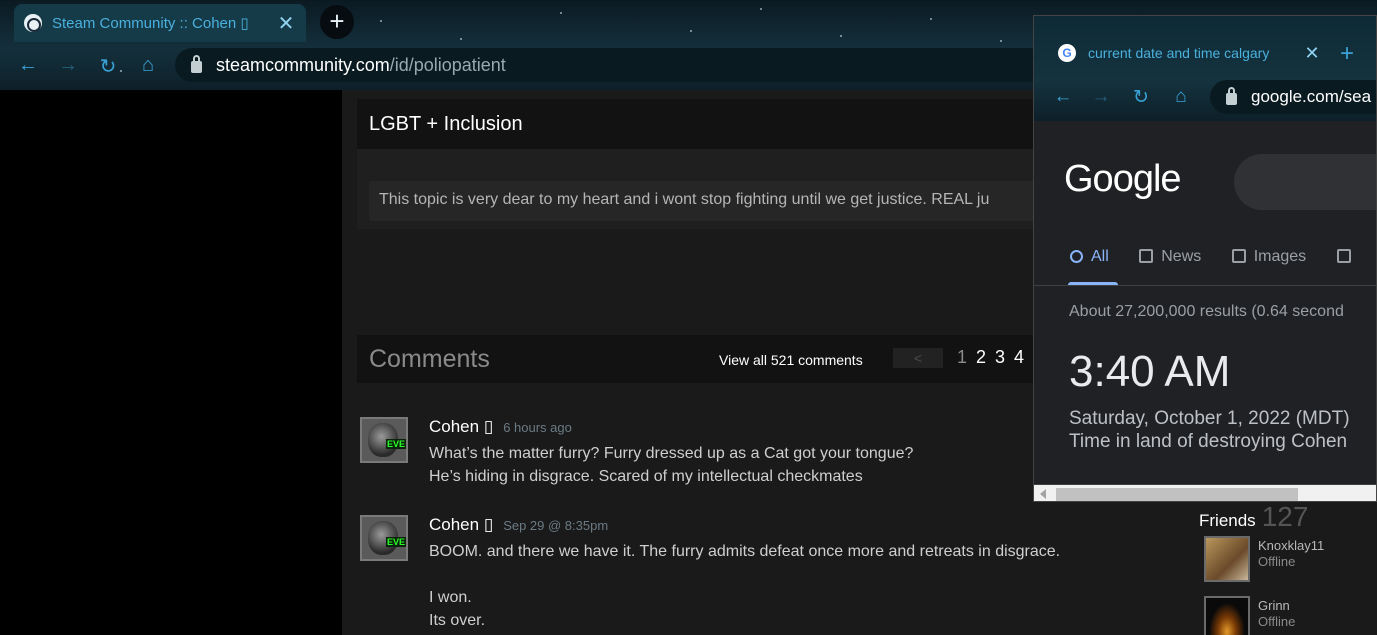 The height and width of the screenshot is (635, 1377). I want to click on scroll-left-icon, so click(1043, 494).